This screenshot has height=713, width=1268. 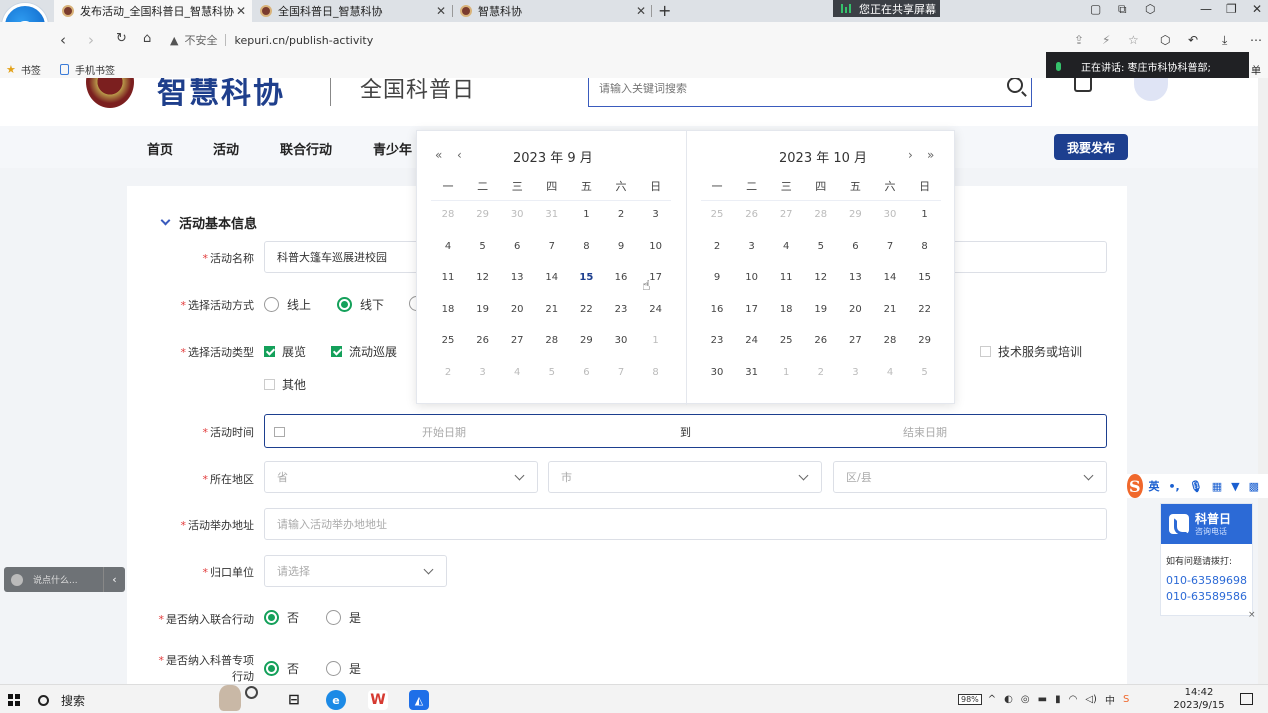 What do you see at coordinates (855, 309) in the screenshot?
I see `calendar-day: 20` at bounding box center [855, 309].